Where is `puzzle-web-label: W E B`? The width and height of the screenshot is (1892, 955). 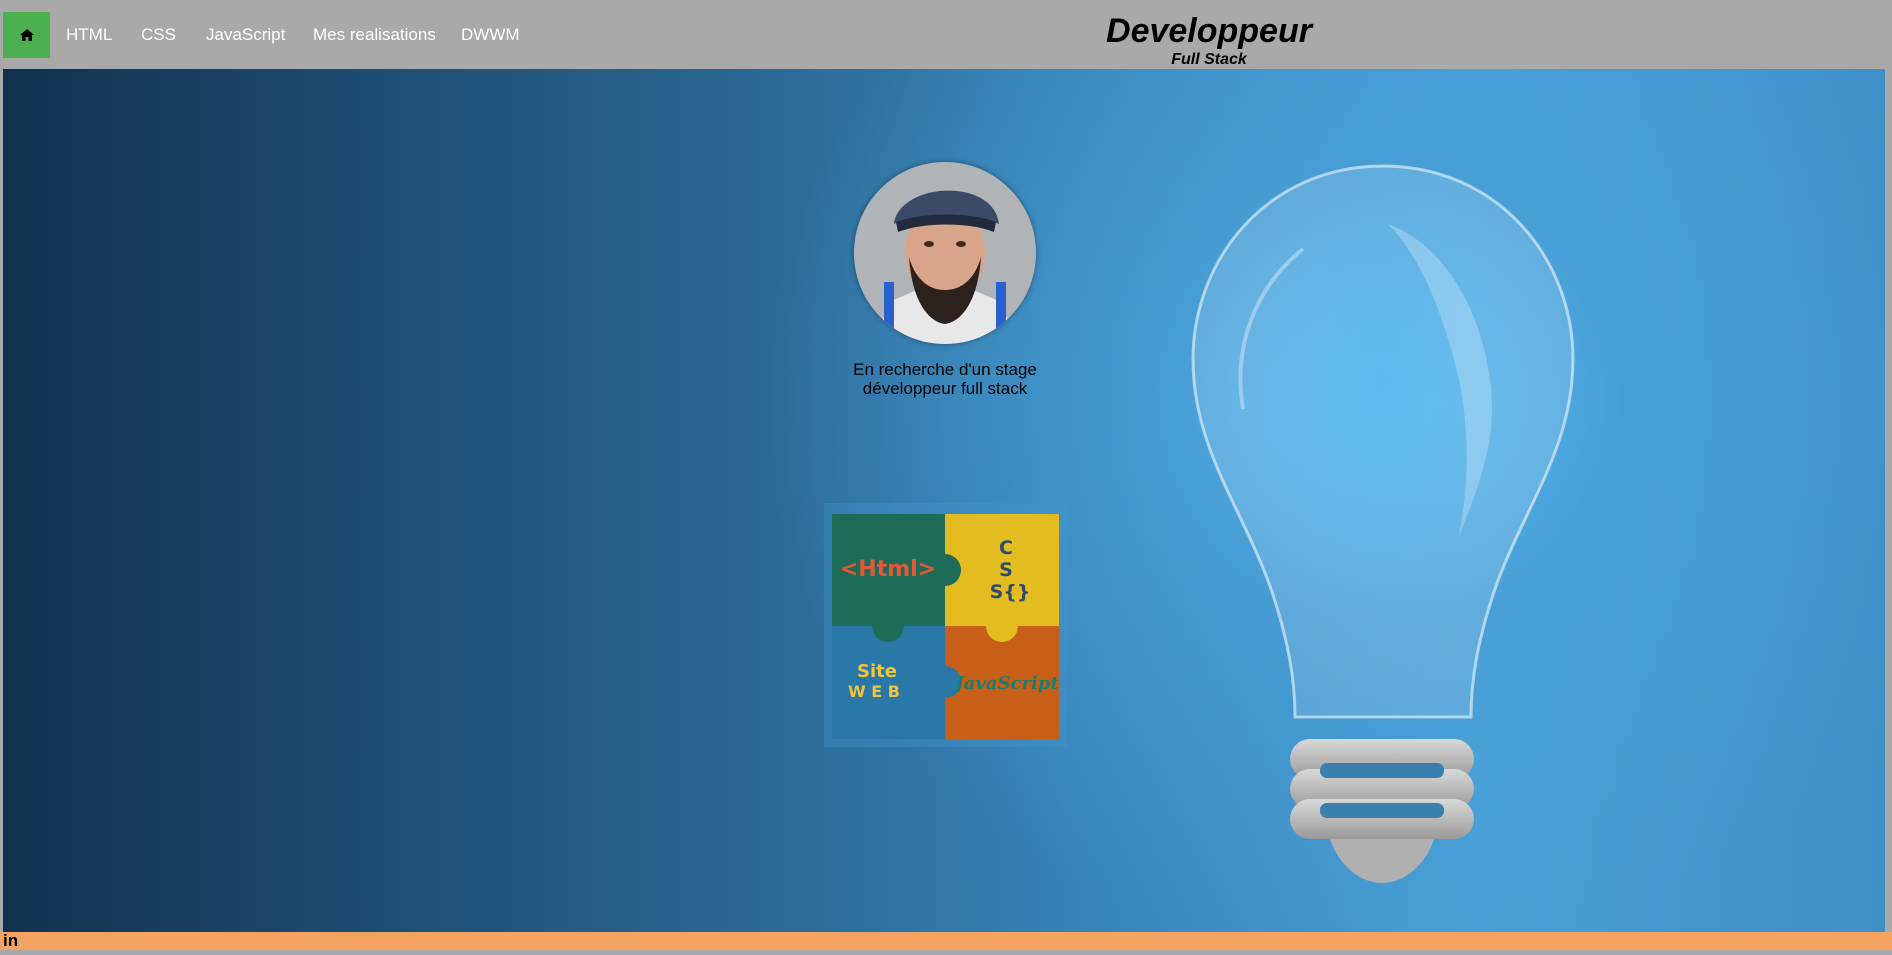
puzzle-web-label: W E B is located at coordinates (874, 691).